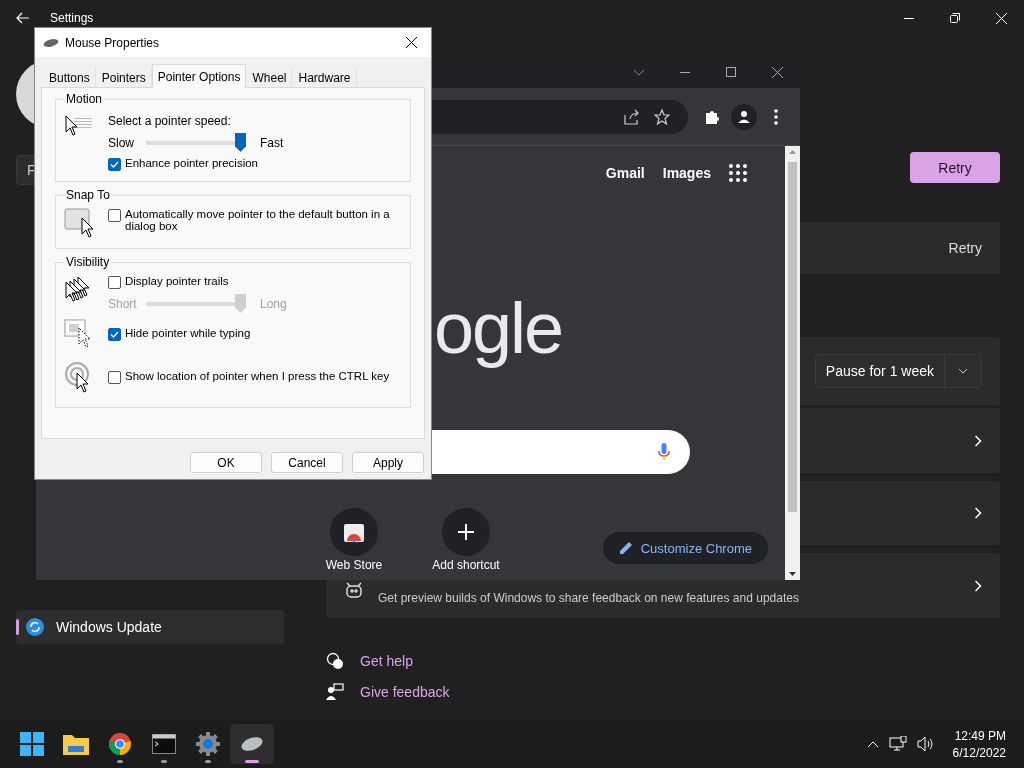 The image size is (1024, 768). Describe the element at coordinates (712, 116) in the screenshot. I see `puzzle-icon` at that location.